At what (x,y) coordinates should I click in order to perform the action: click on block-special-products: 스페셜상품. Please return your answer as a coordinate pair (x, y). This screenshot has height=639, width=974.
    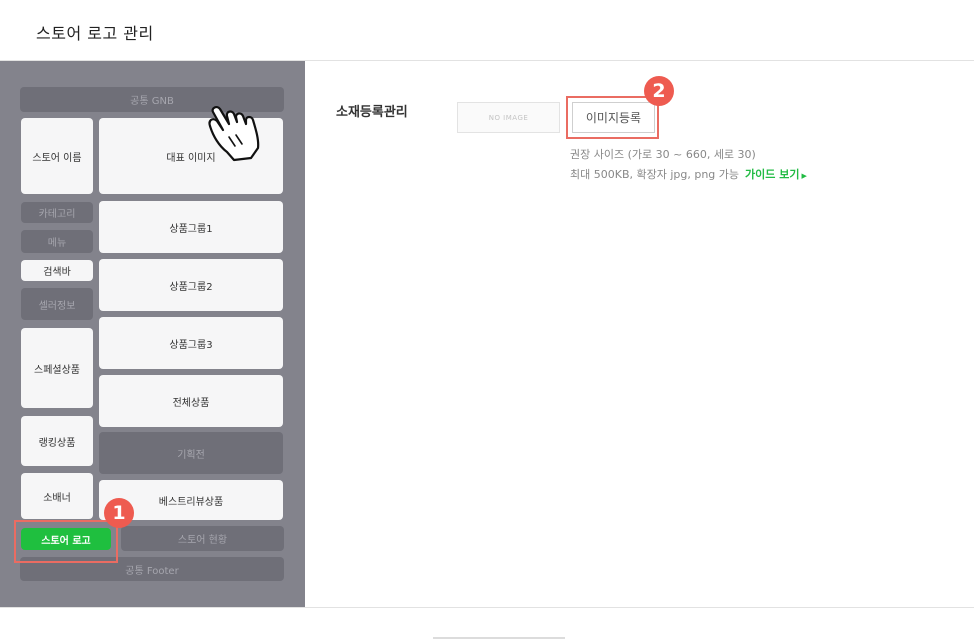
    Looking at the image, I should click on (57, 368).